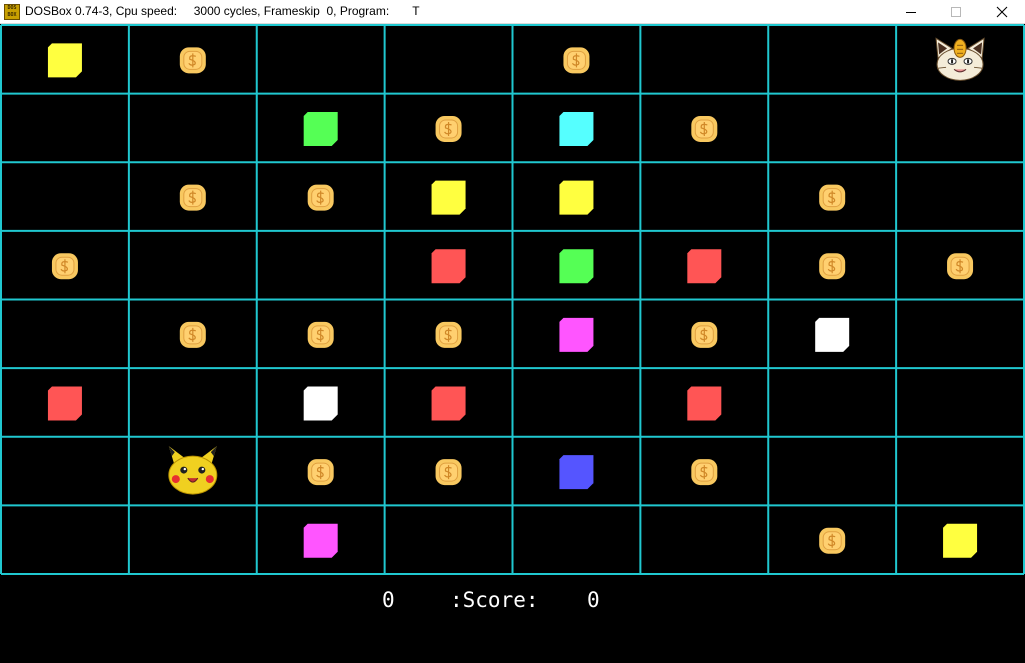 The width and height of the screenshot is (1025, 663). I want to click on close-button, so click(1002, 12).